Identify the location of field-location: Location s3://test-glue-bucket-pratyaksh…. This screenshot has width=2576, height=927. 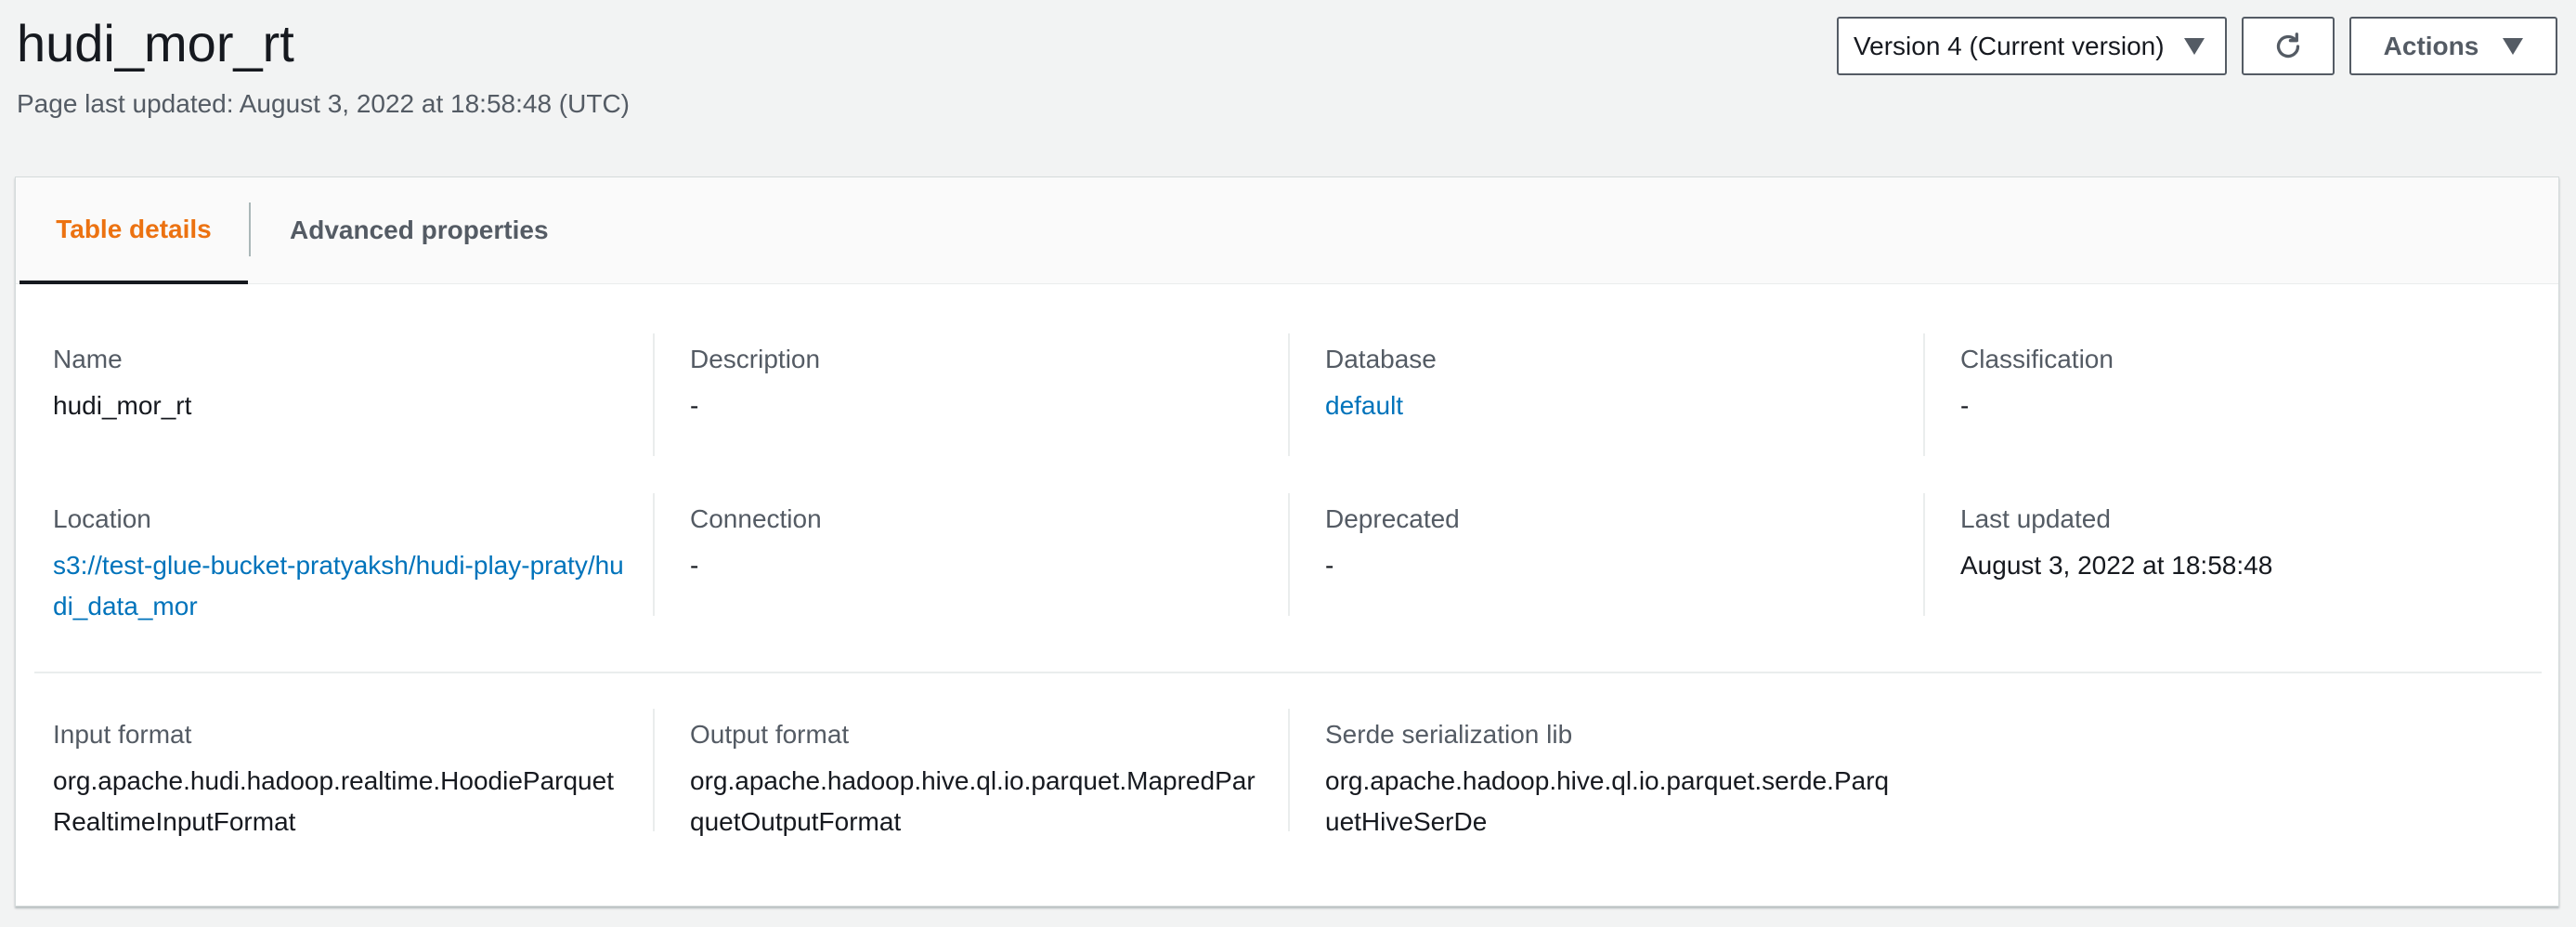
(341, 564).